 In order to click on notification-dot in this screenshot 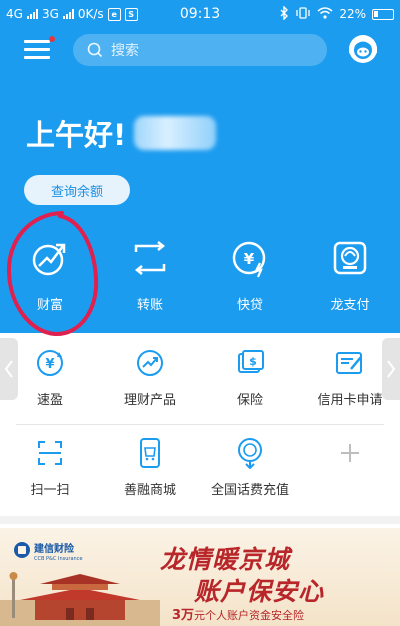, I will do `click(52, 39)`.